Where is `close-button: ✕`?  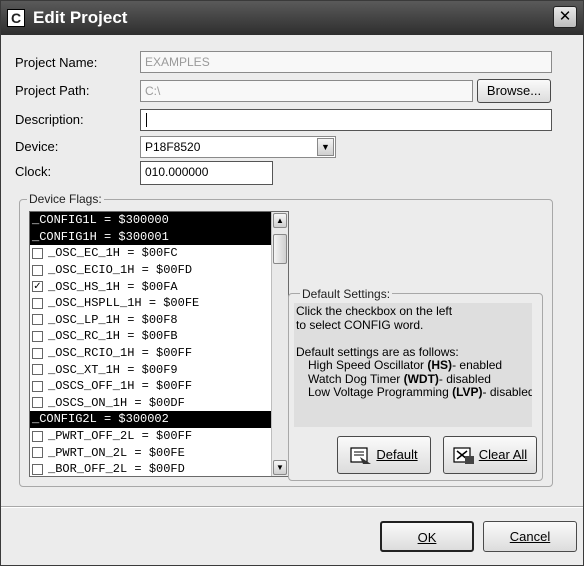 close-button: ✕ is located at coordinates (565, 17).